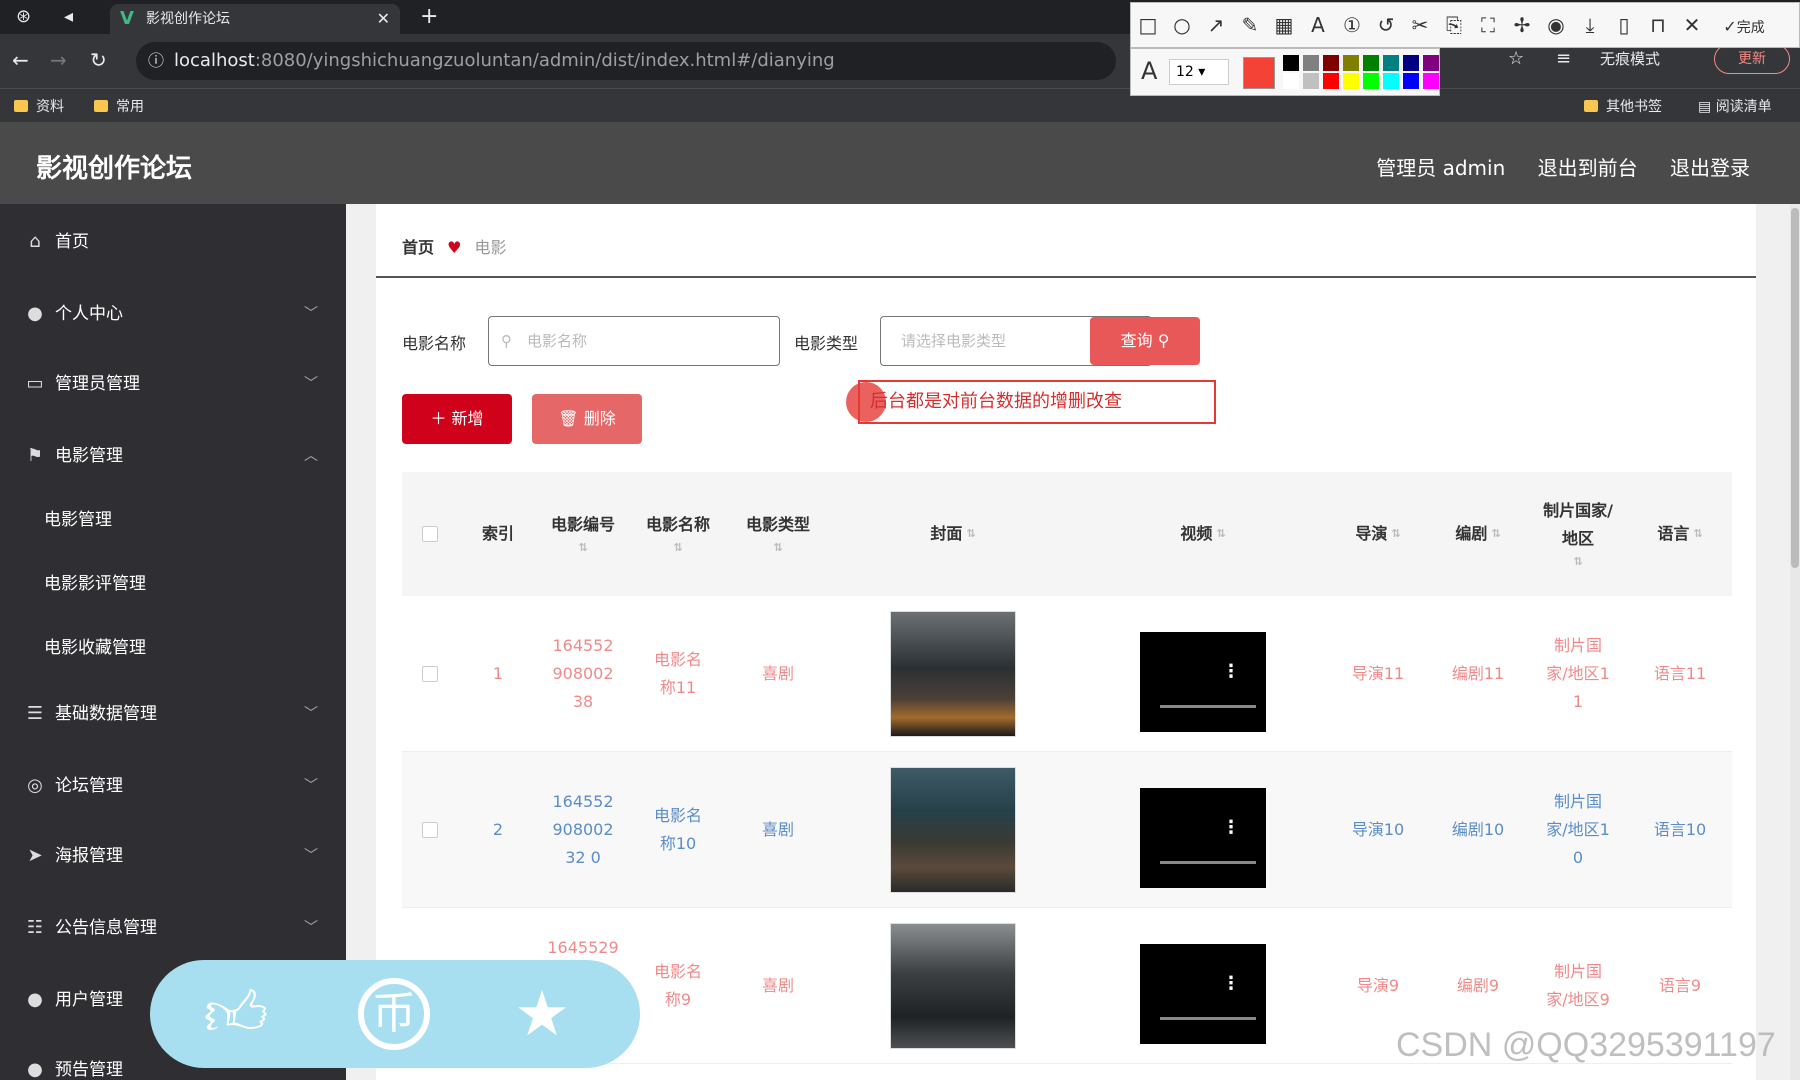 The image size is (1800, 1080). I want to click on rectangle-icon: □, so click(1148, 25).